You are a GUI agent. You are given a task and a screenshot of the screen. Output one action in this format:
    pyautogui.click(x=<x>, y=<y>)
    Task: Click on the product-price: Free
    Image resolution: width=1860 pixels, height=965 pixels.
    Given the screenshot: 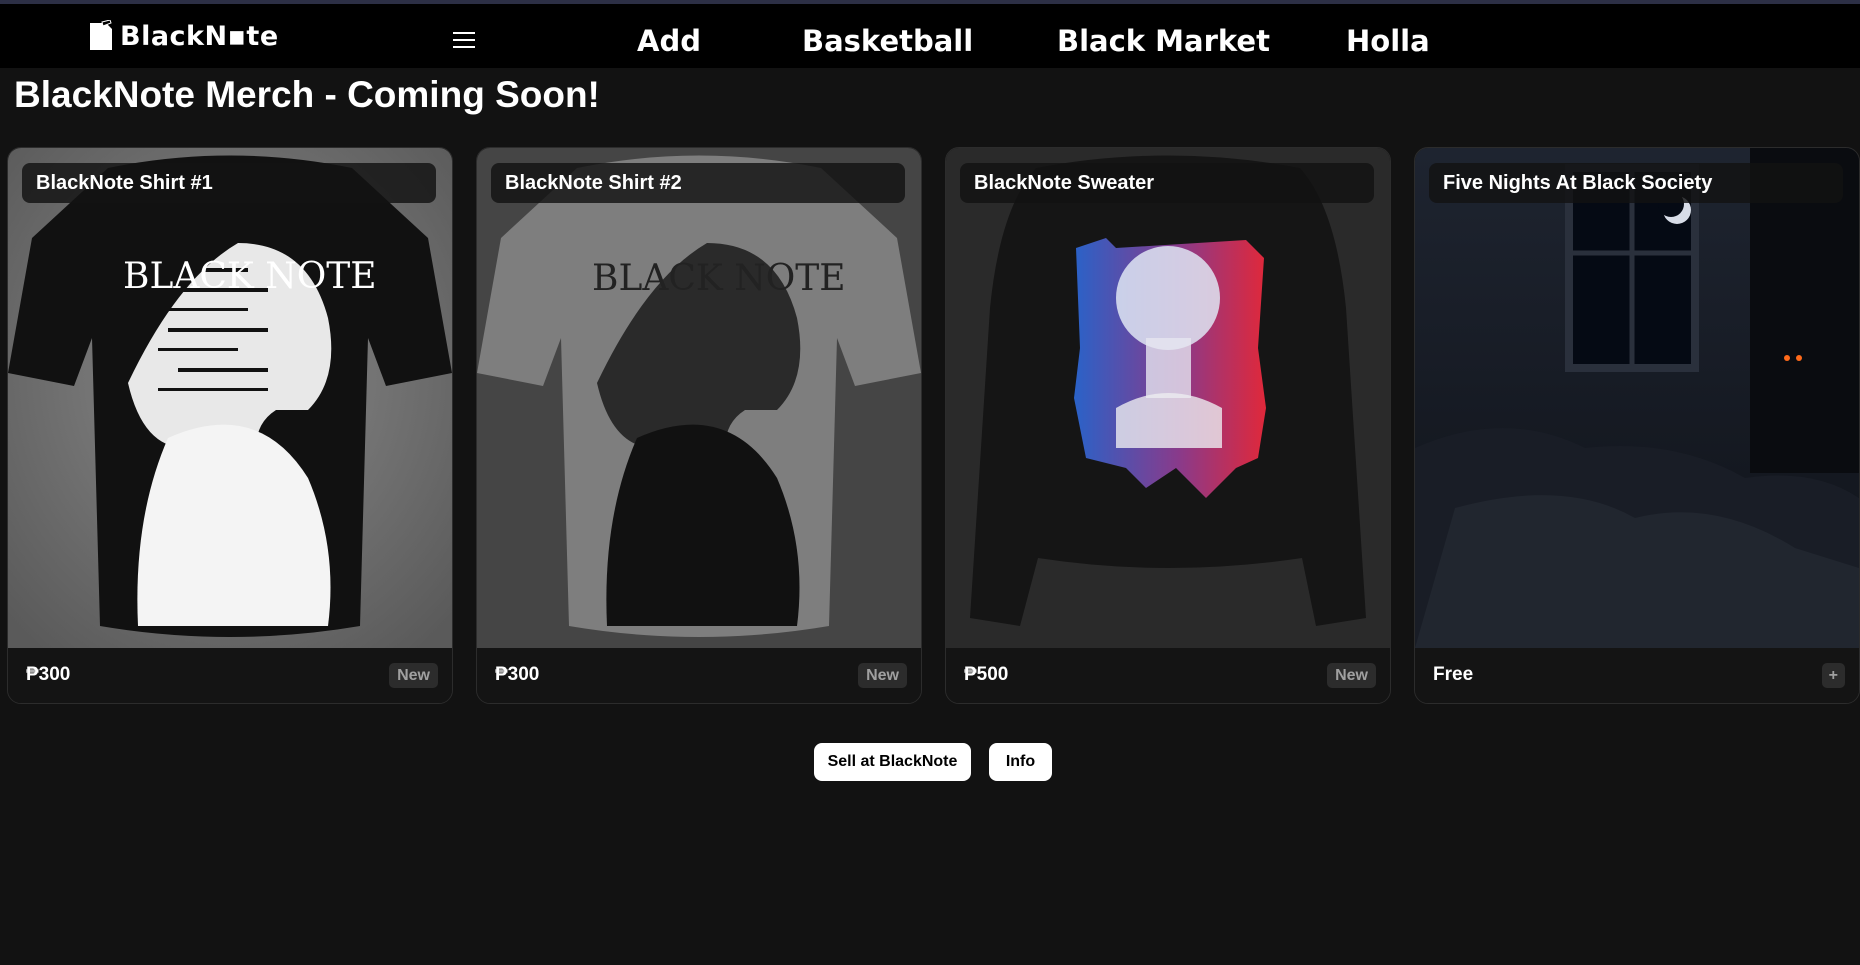 What is the action you would take?
    pyautogui.click(x=1453, y=674)
    